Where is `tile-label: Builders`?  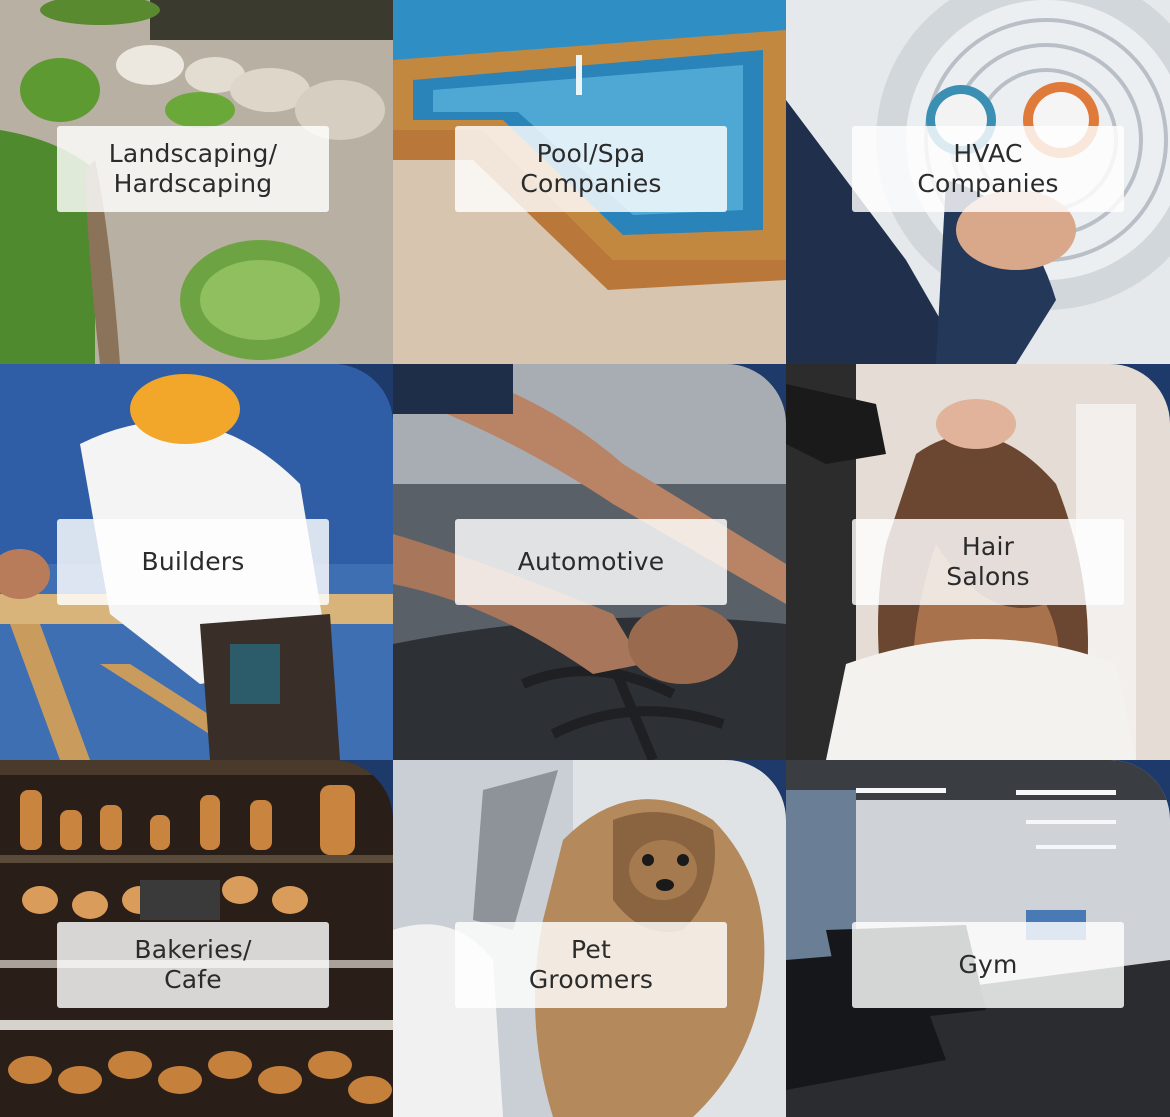 tile-label: Builders is located at coordinates (193, 562).